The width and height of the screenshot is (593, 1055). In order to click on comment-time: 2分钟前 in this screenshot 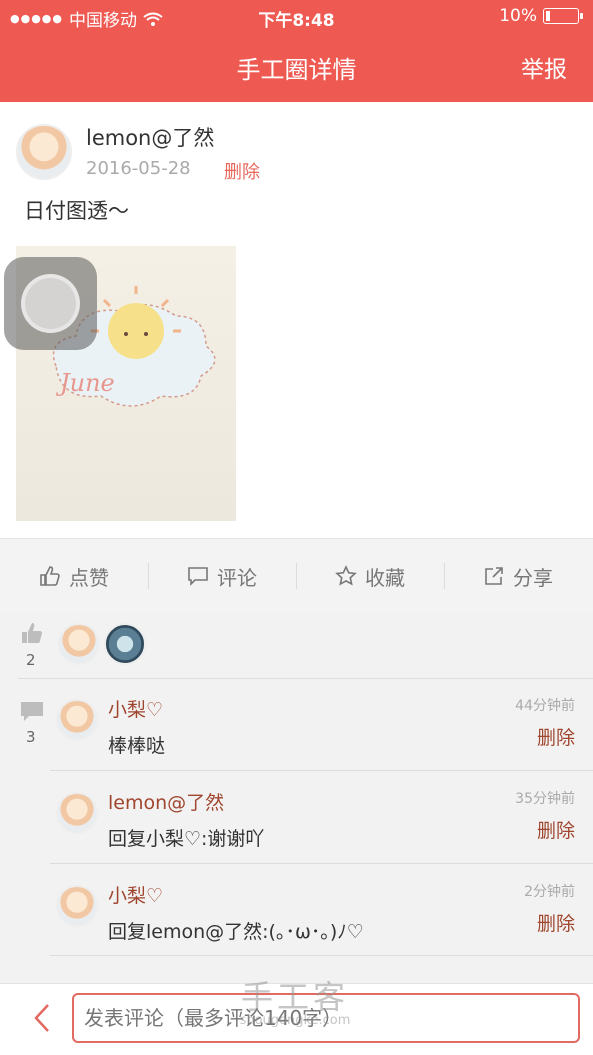, I will do `click(549, 892)`.